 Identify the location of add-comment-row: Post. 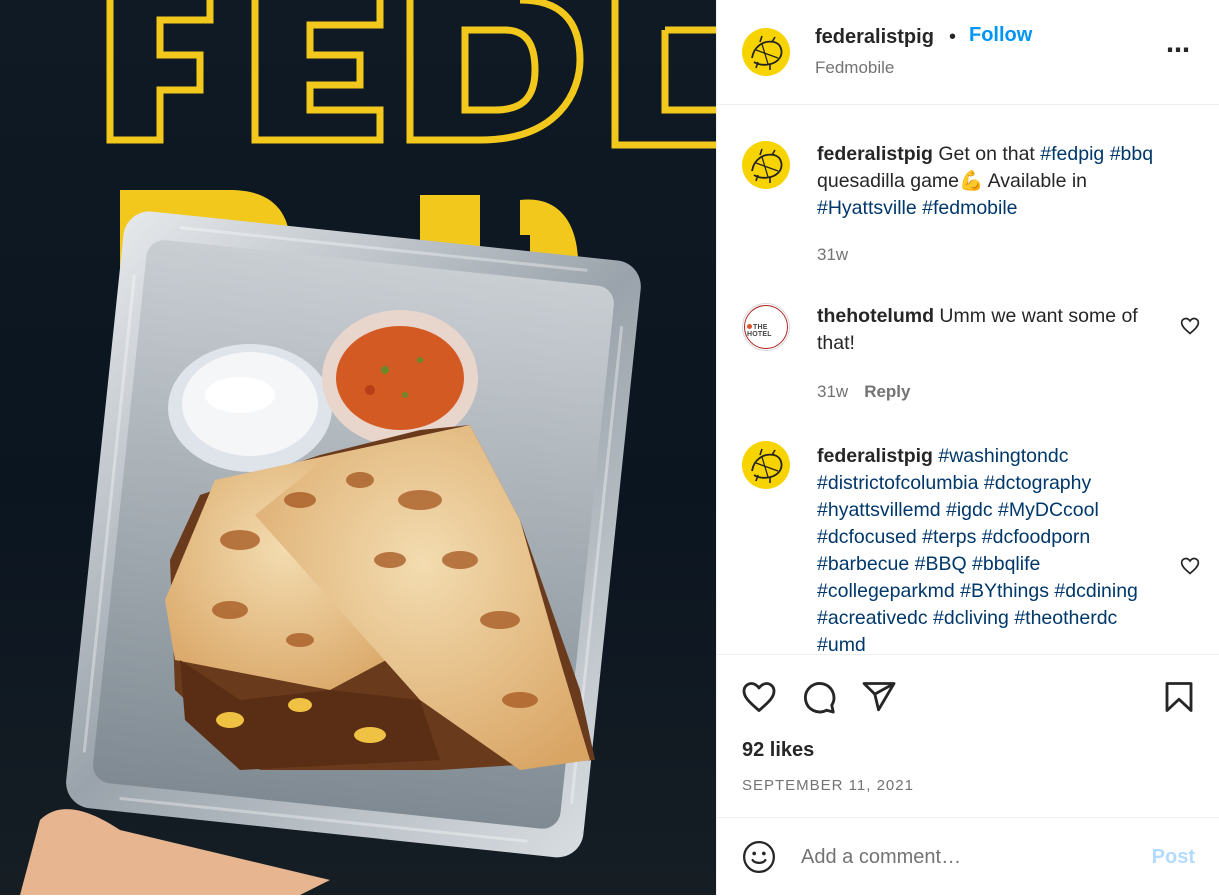
(968, 856).